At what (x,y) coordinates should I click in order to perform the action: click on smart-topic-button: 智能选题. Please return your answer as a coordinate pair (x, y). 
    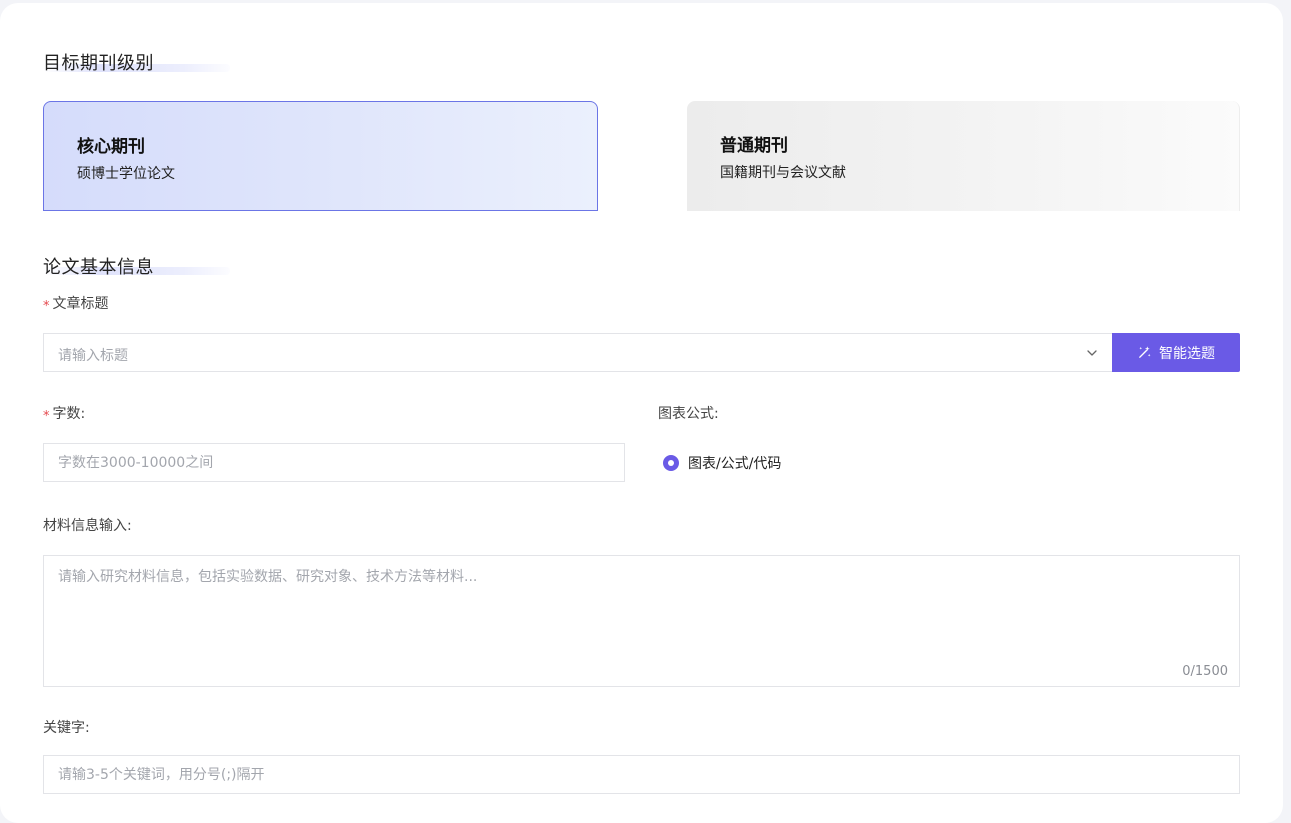
    Looking at the image, I should click on (1176, 352).